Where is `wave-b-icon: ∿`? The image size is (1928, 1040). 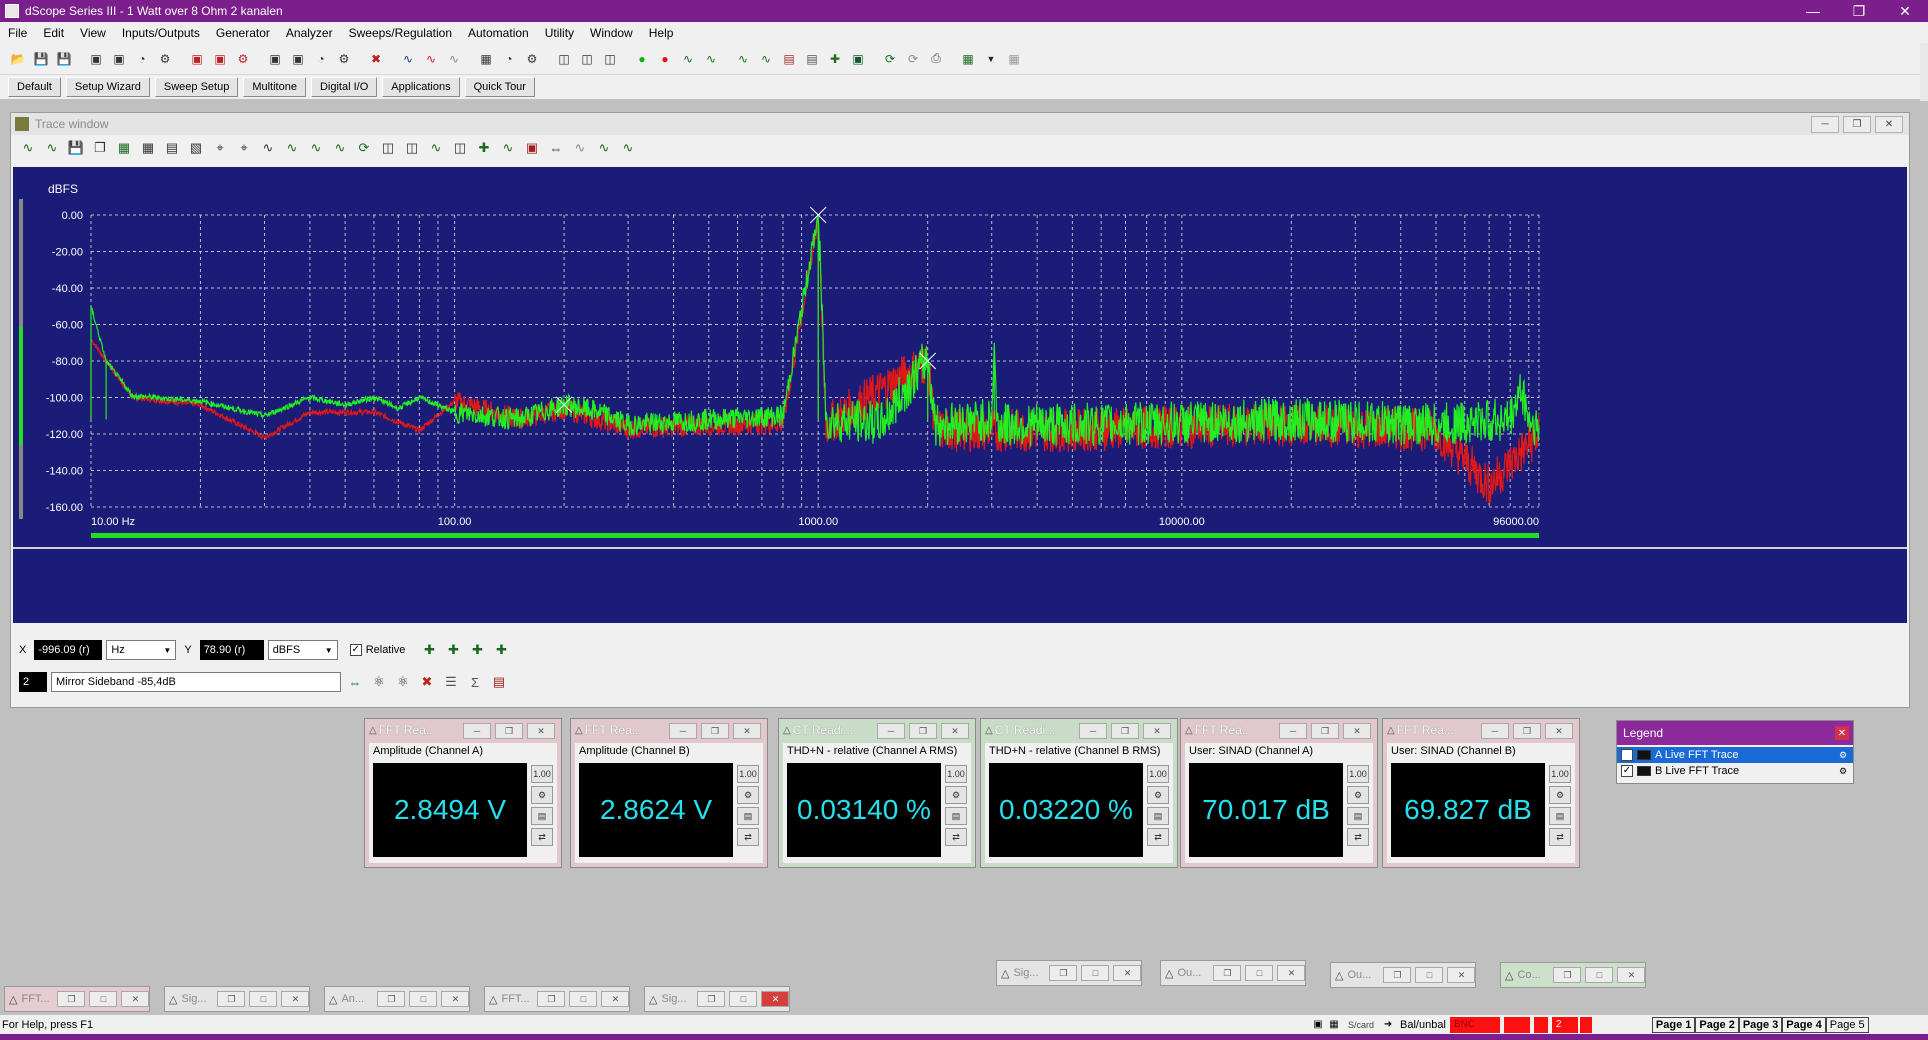
wave-b-icon: ∿ is located at coordinates (604, 148).